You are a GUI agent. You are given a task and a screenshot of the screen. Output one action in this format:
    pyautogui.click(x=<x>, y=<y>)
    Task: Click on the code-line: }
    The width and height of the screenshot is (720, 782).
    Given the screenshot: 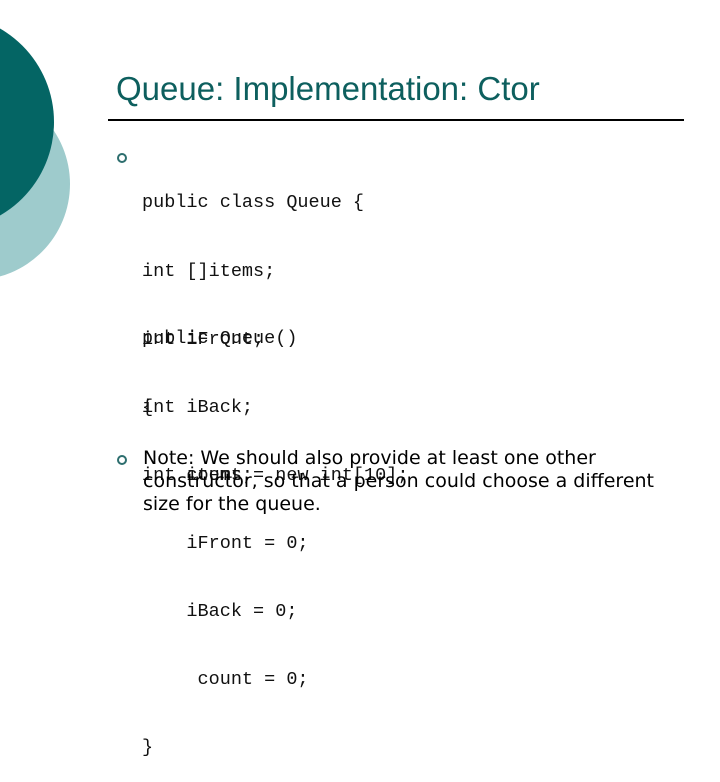 What is the action you would take?
    pyautogui.click(x=148, y=748)
    